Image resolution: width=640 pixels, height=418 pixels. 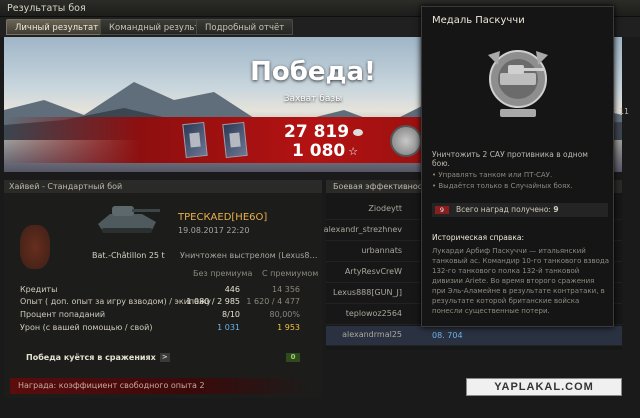 I want to click on team-player-name: urbannats, so click(x=381, y=250).